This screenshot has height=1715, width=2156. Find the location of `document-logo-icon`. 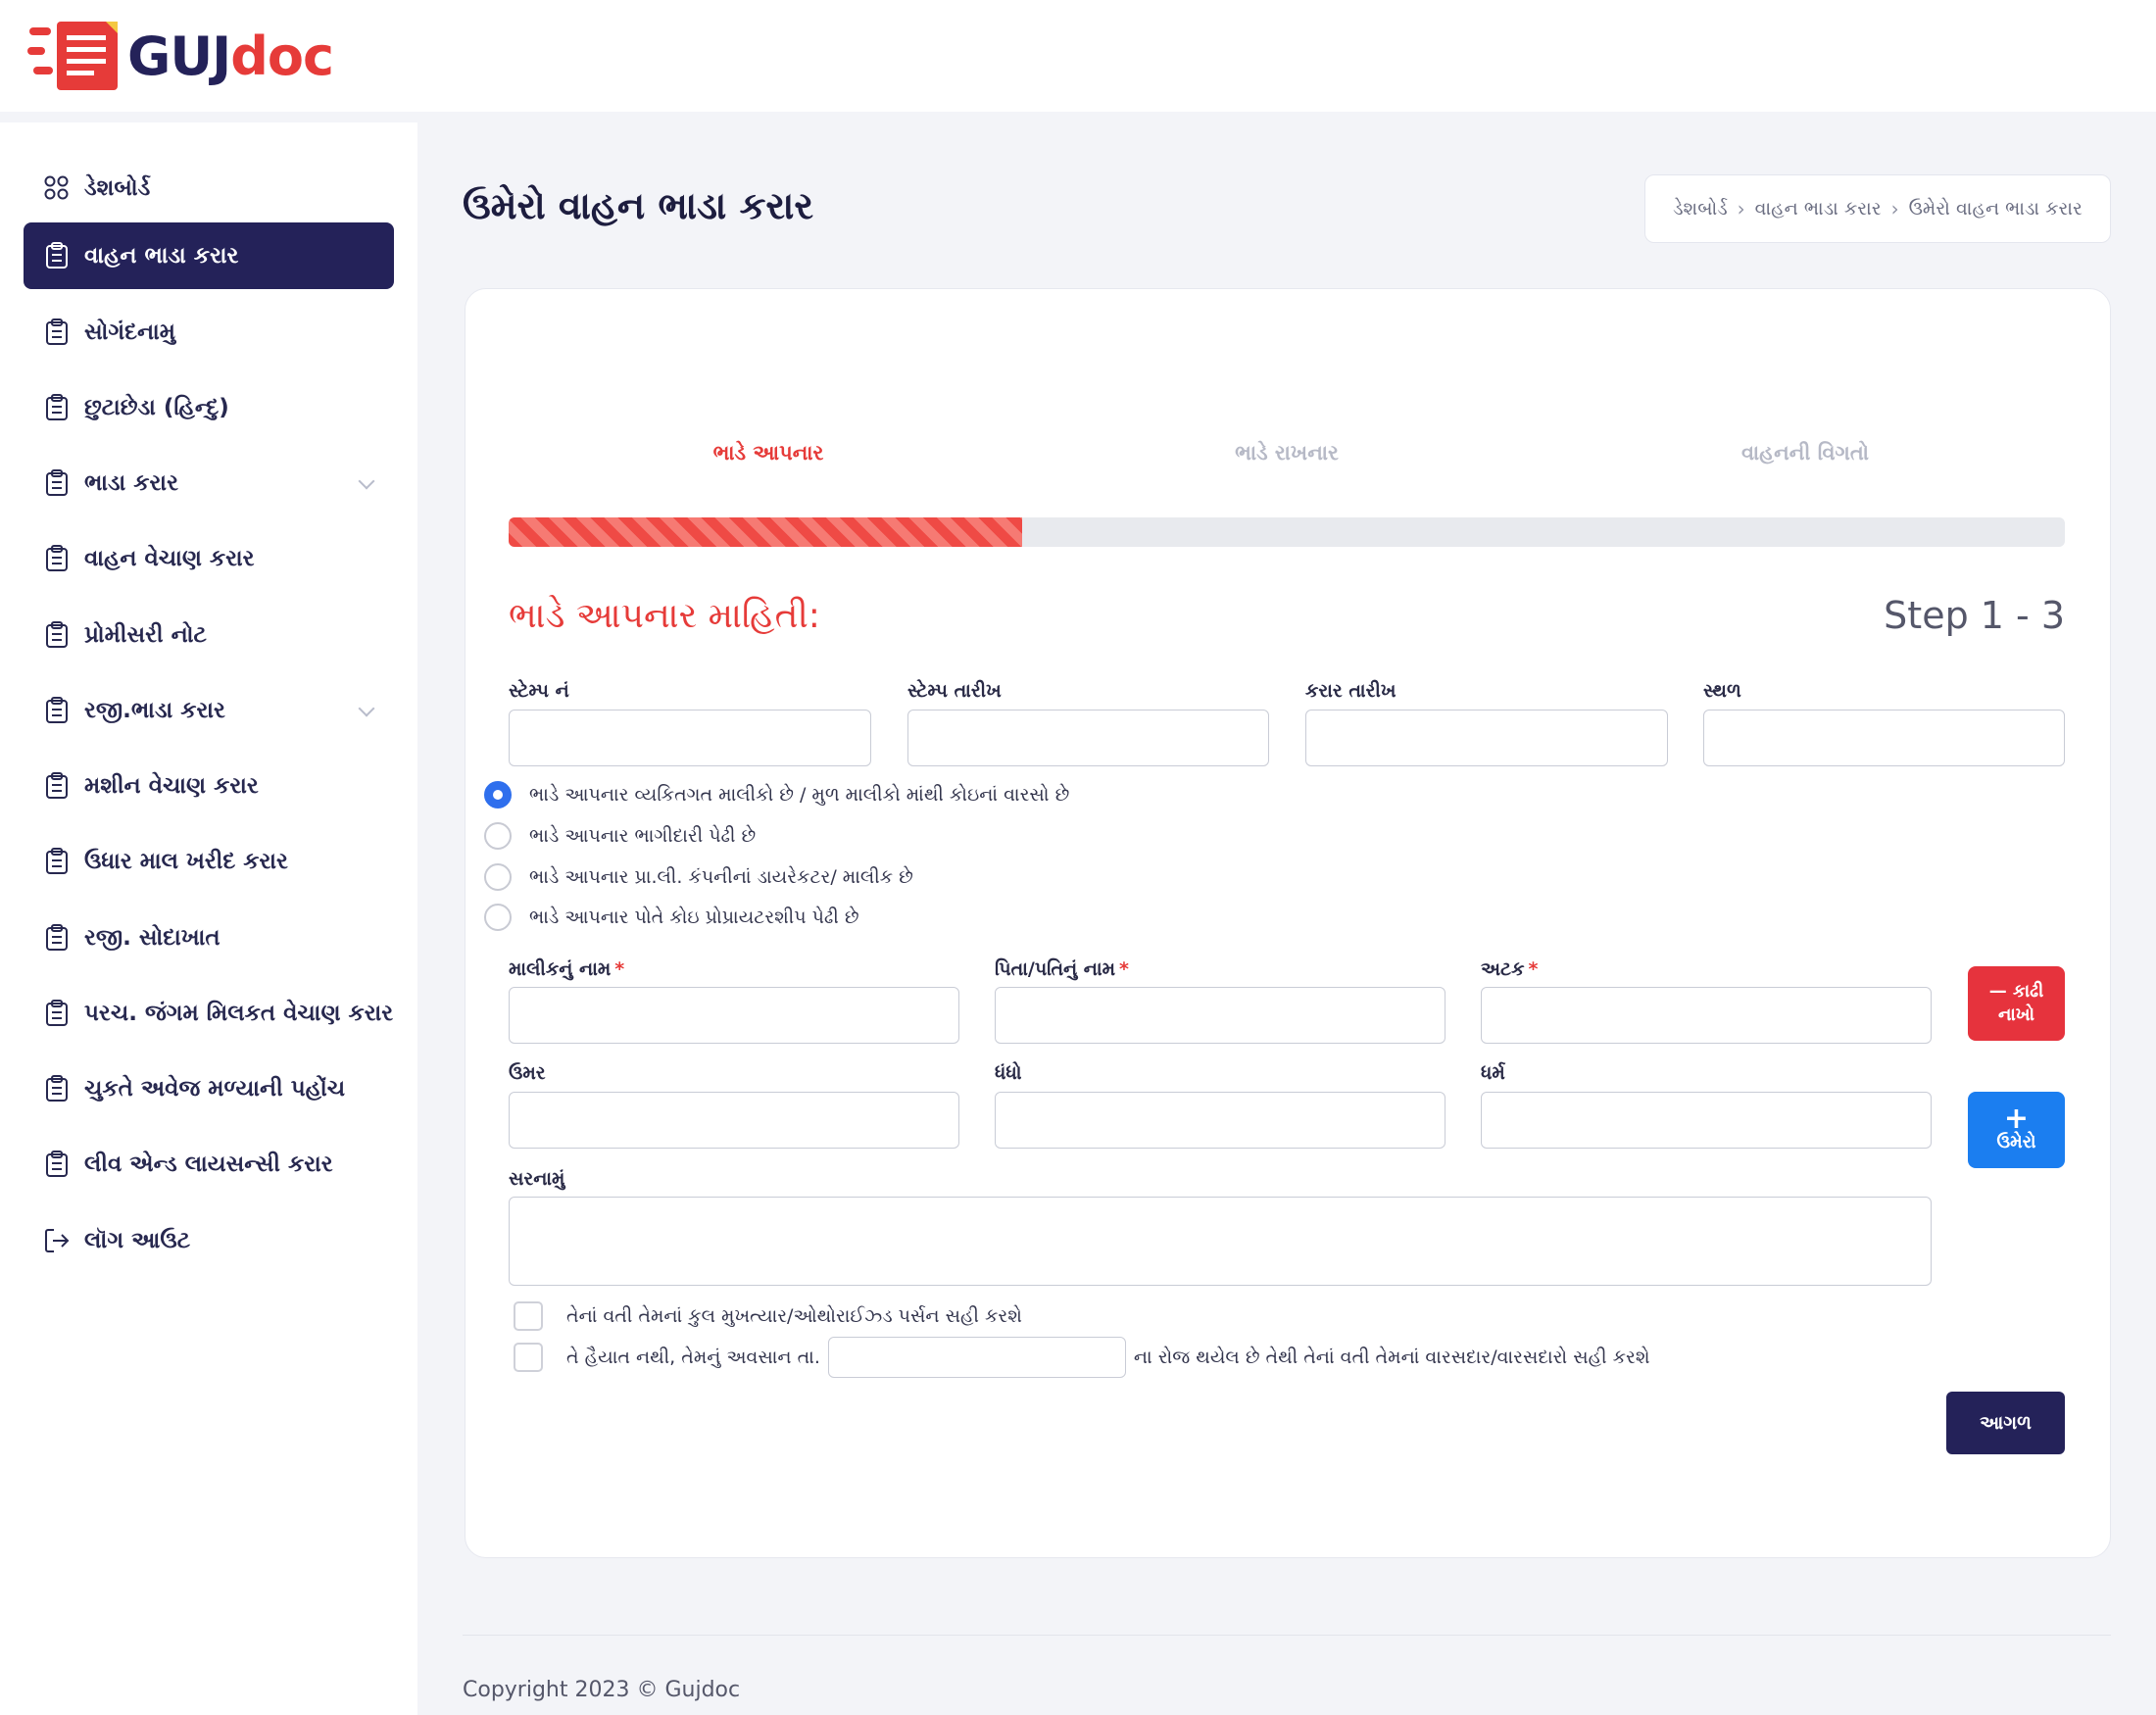

document-logo-icon is located at coordinates (76, 56).